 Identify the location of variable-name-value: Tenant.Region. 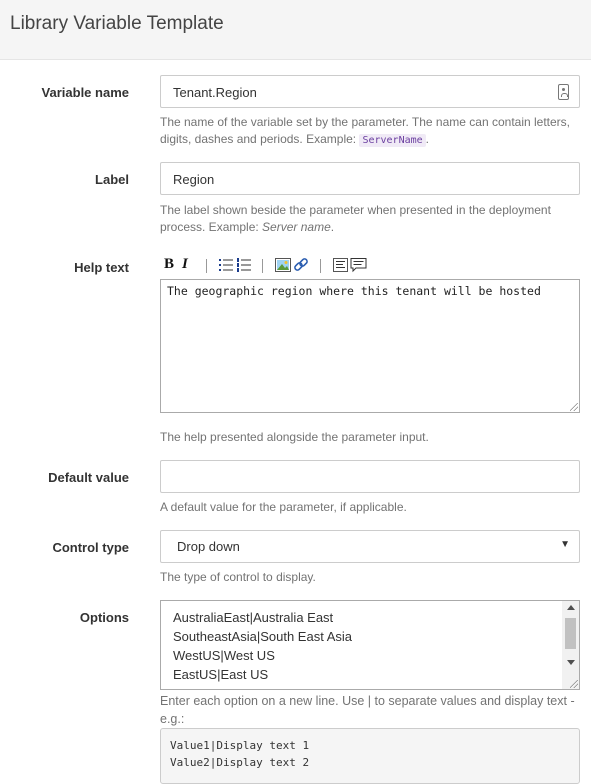
(215, 92).